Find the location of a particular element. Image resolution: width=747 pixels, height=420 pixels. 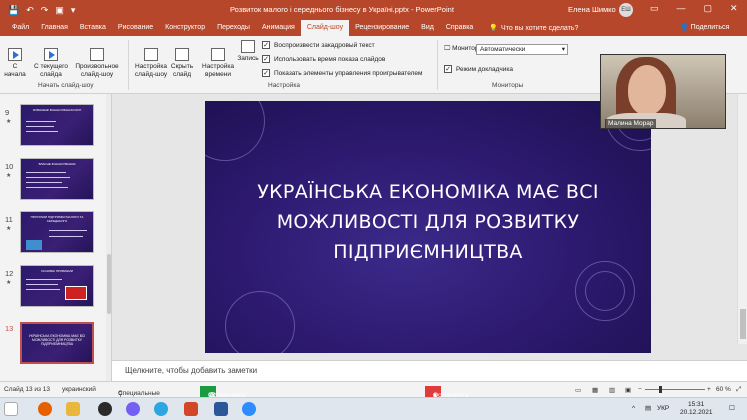

zoom-level: 60 % is located at coordinates (723, 389).